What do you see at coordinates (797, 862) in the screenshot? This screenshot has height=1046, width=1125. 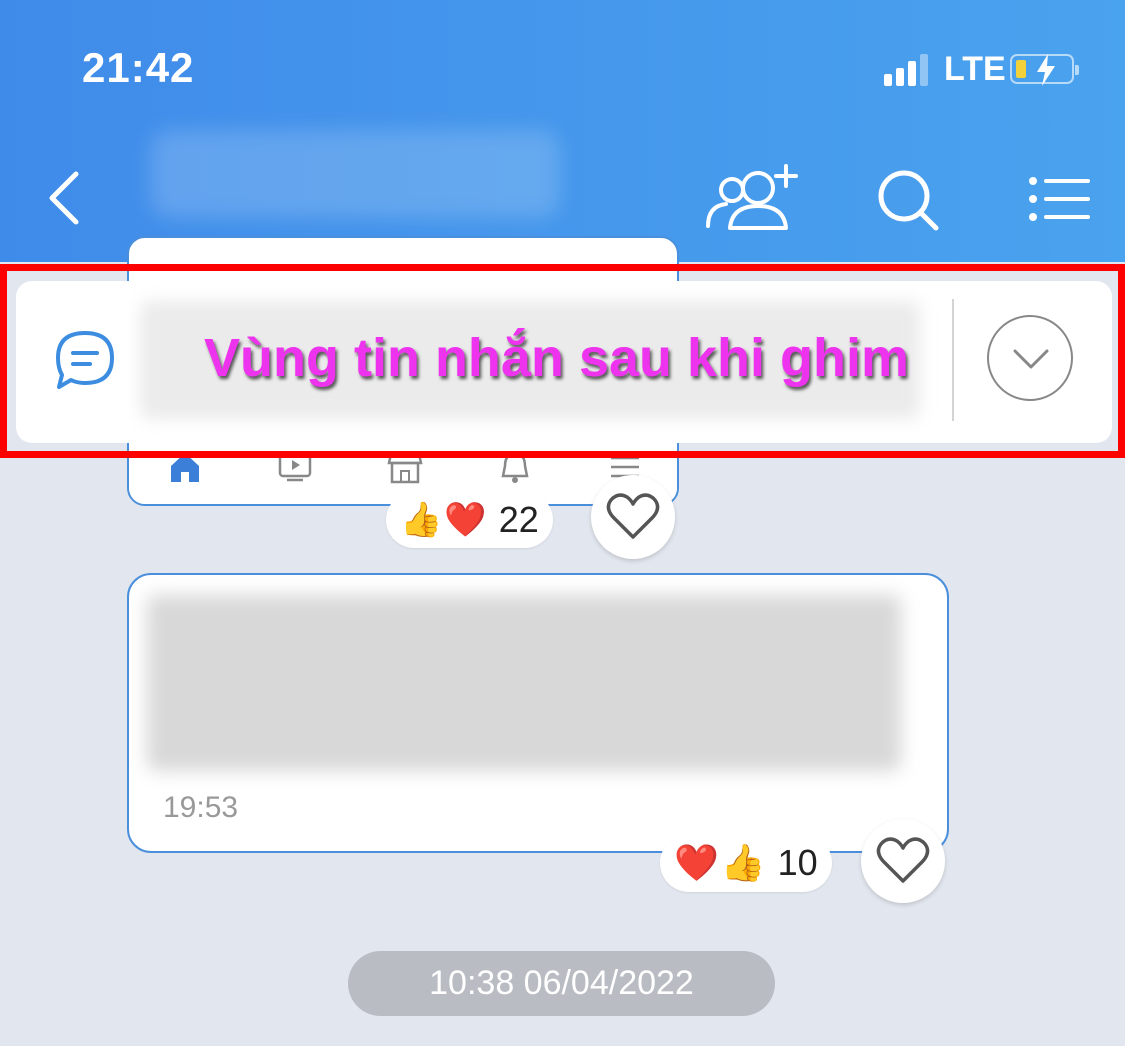 I see `reaction-count: 10` at bounding box center [797, 862].